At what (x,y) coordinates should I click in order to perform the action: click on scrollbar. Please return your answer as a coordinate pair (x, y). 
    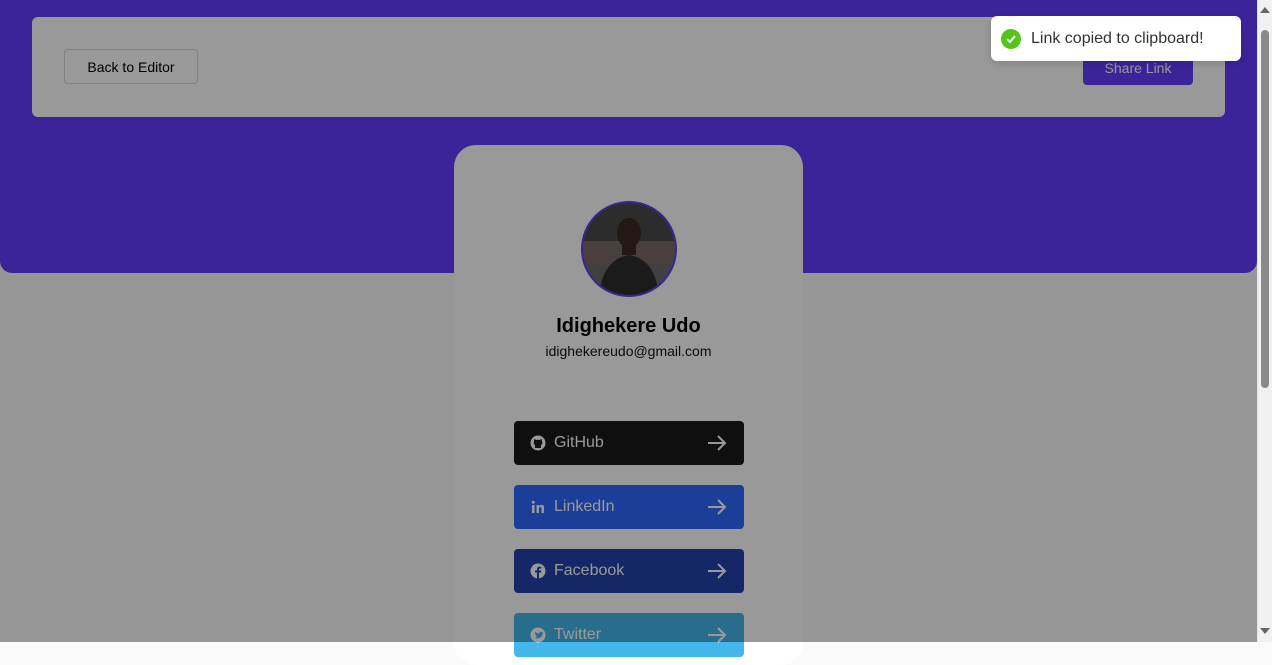
    Looking at the image, I should click on (1264, 321).